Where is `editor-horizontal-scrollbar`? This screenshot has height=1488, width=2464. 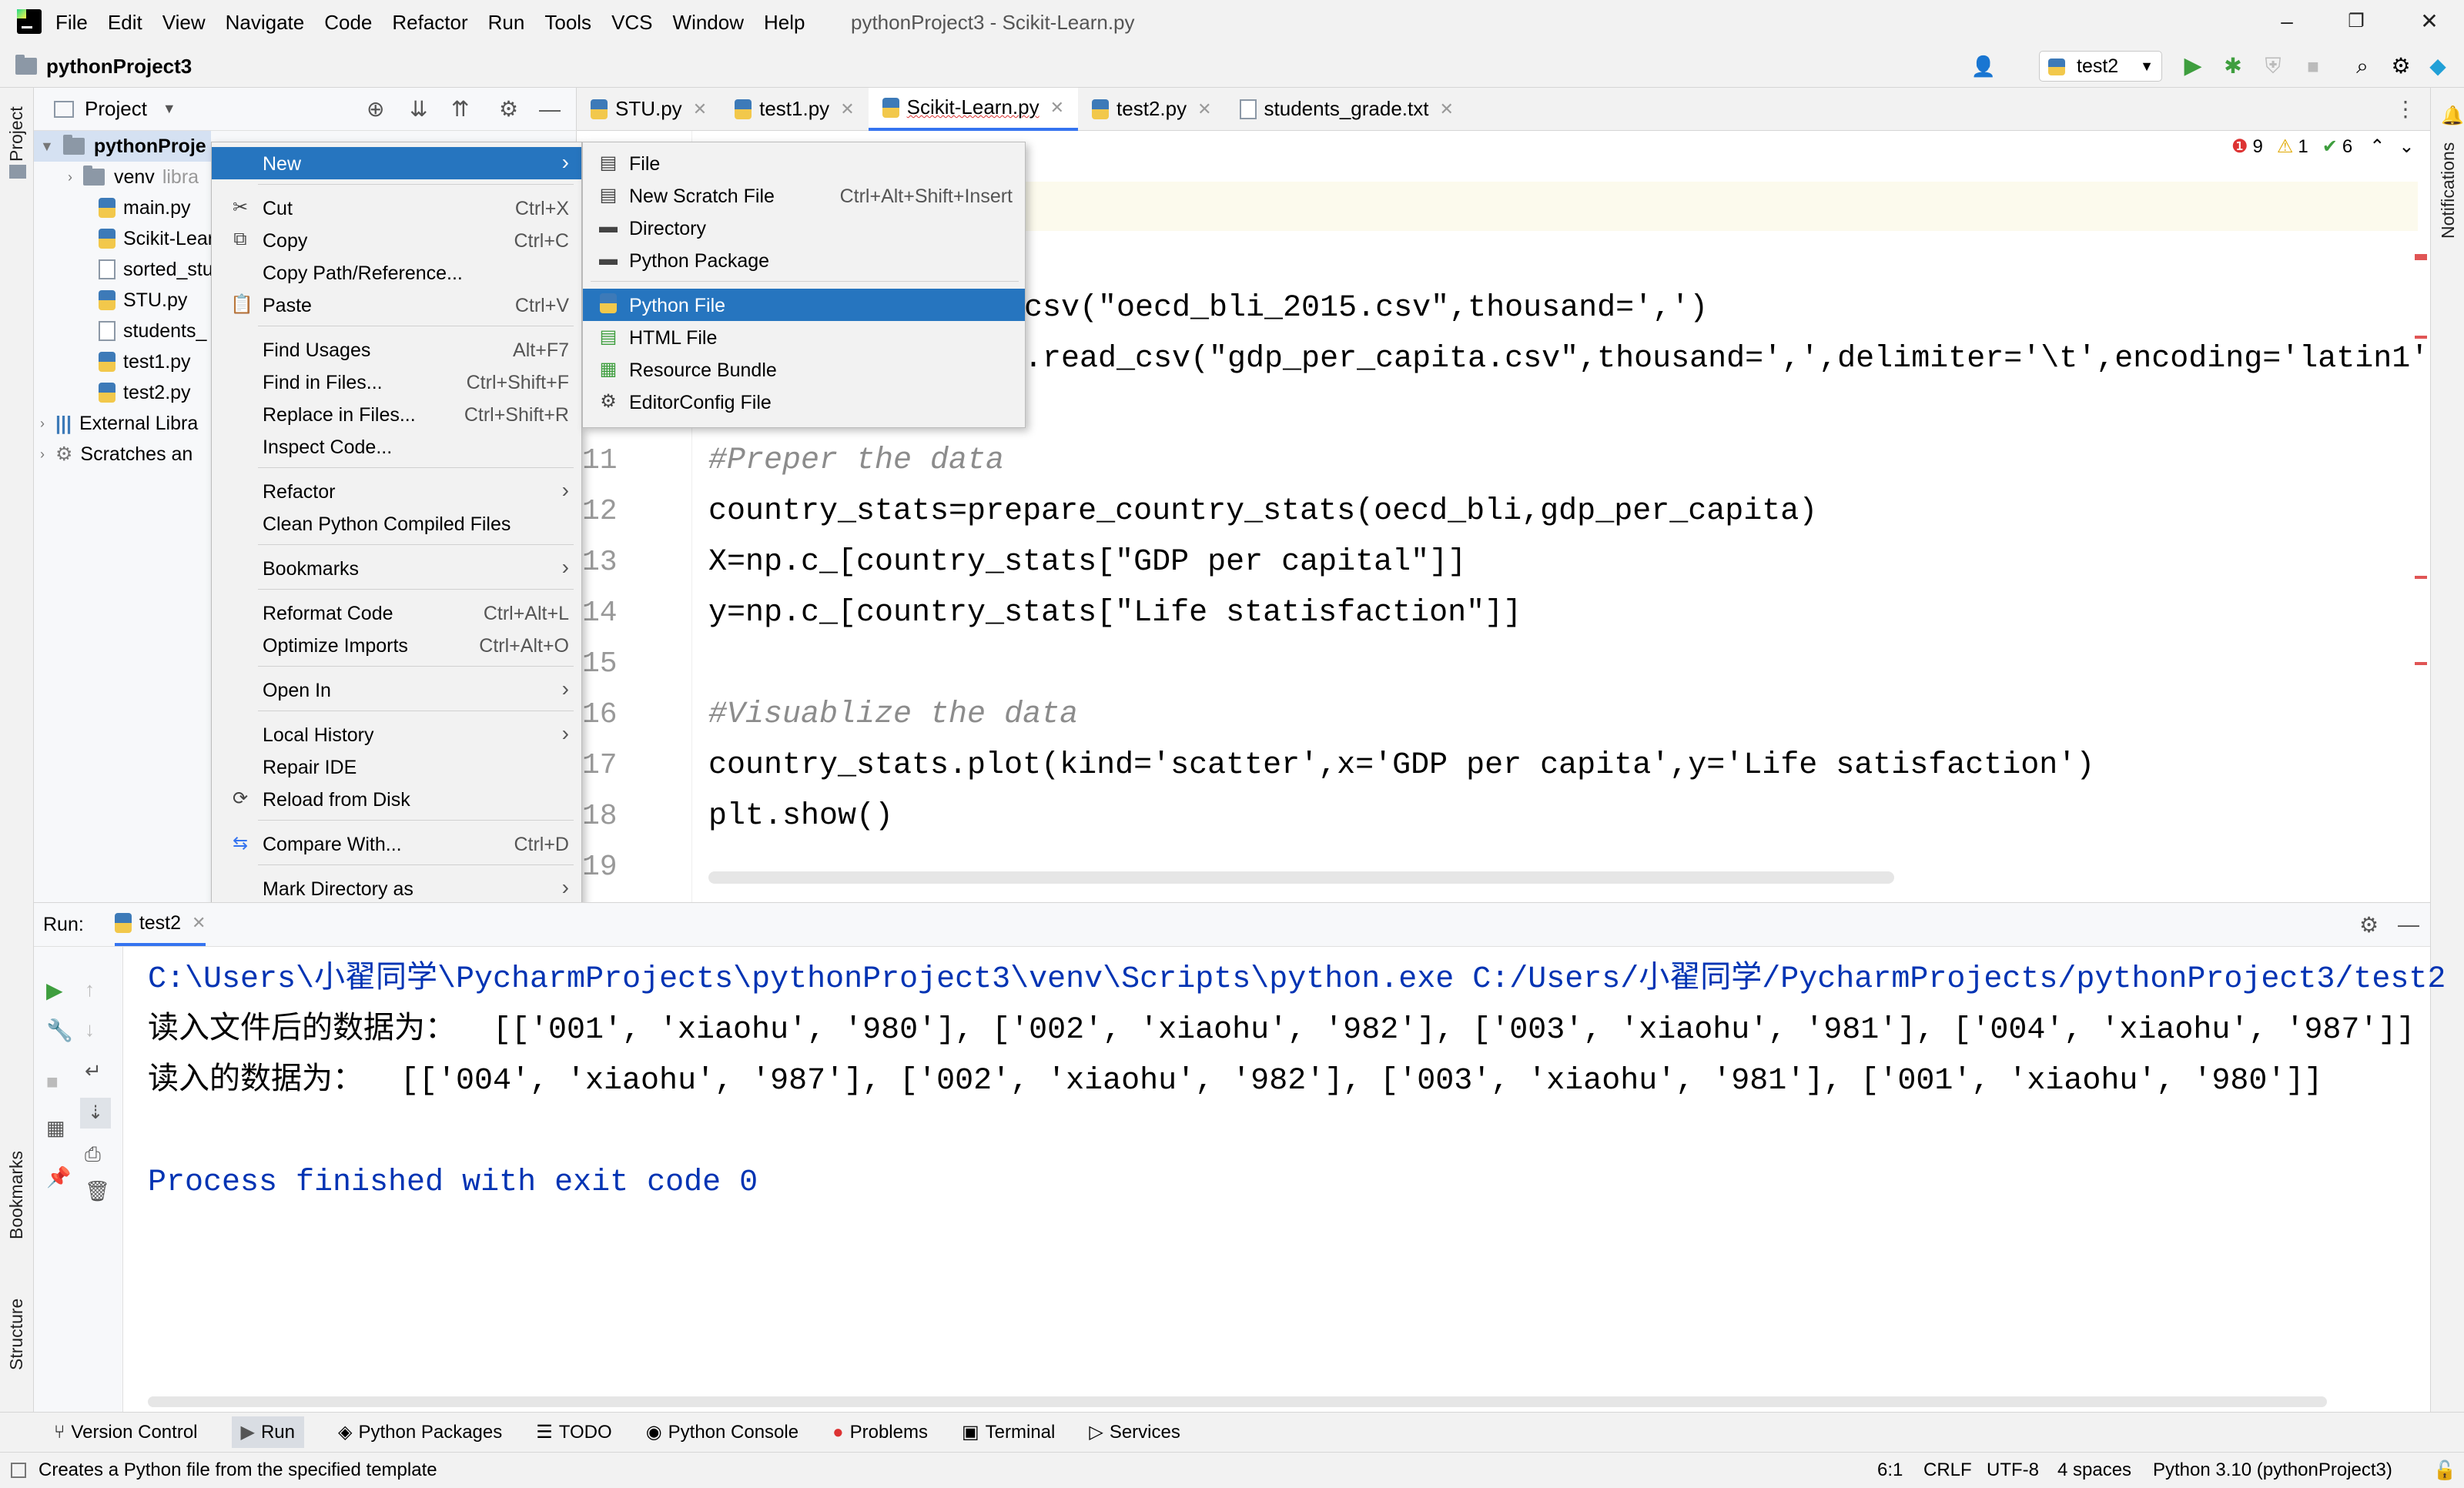 editor-horizontal-scrollbar is located at coordinates (1301, 877).